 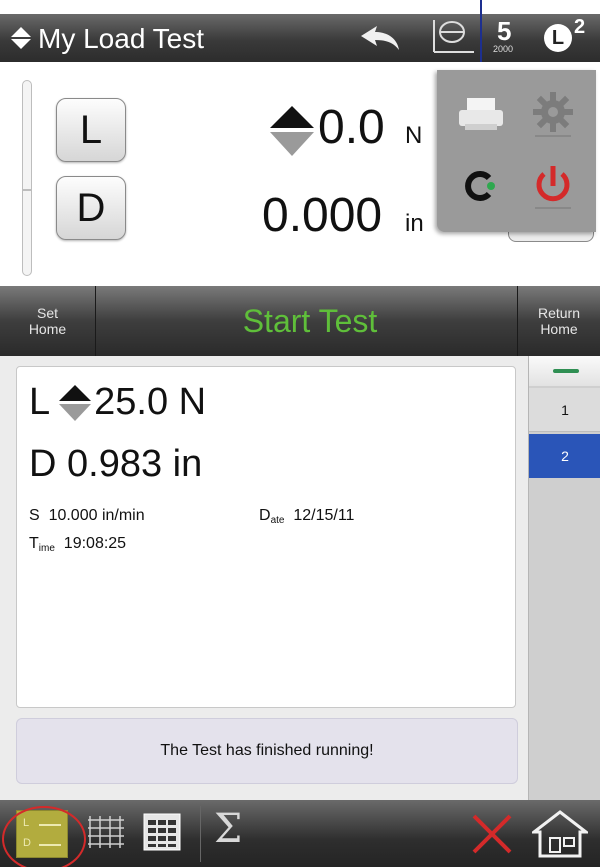 I want to click on user-count: 2, so click(x=580, y=27).